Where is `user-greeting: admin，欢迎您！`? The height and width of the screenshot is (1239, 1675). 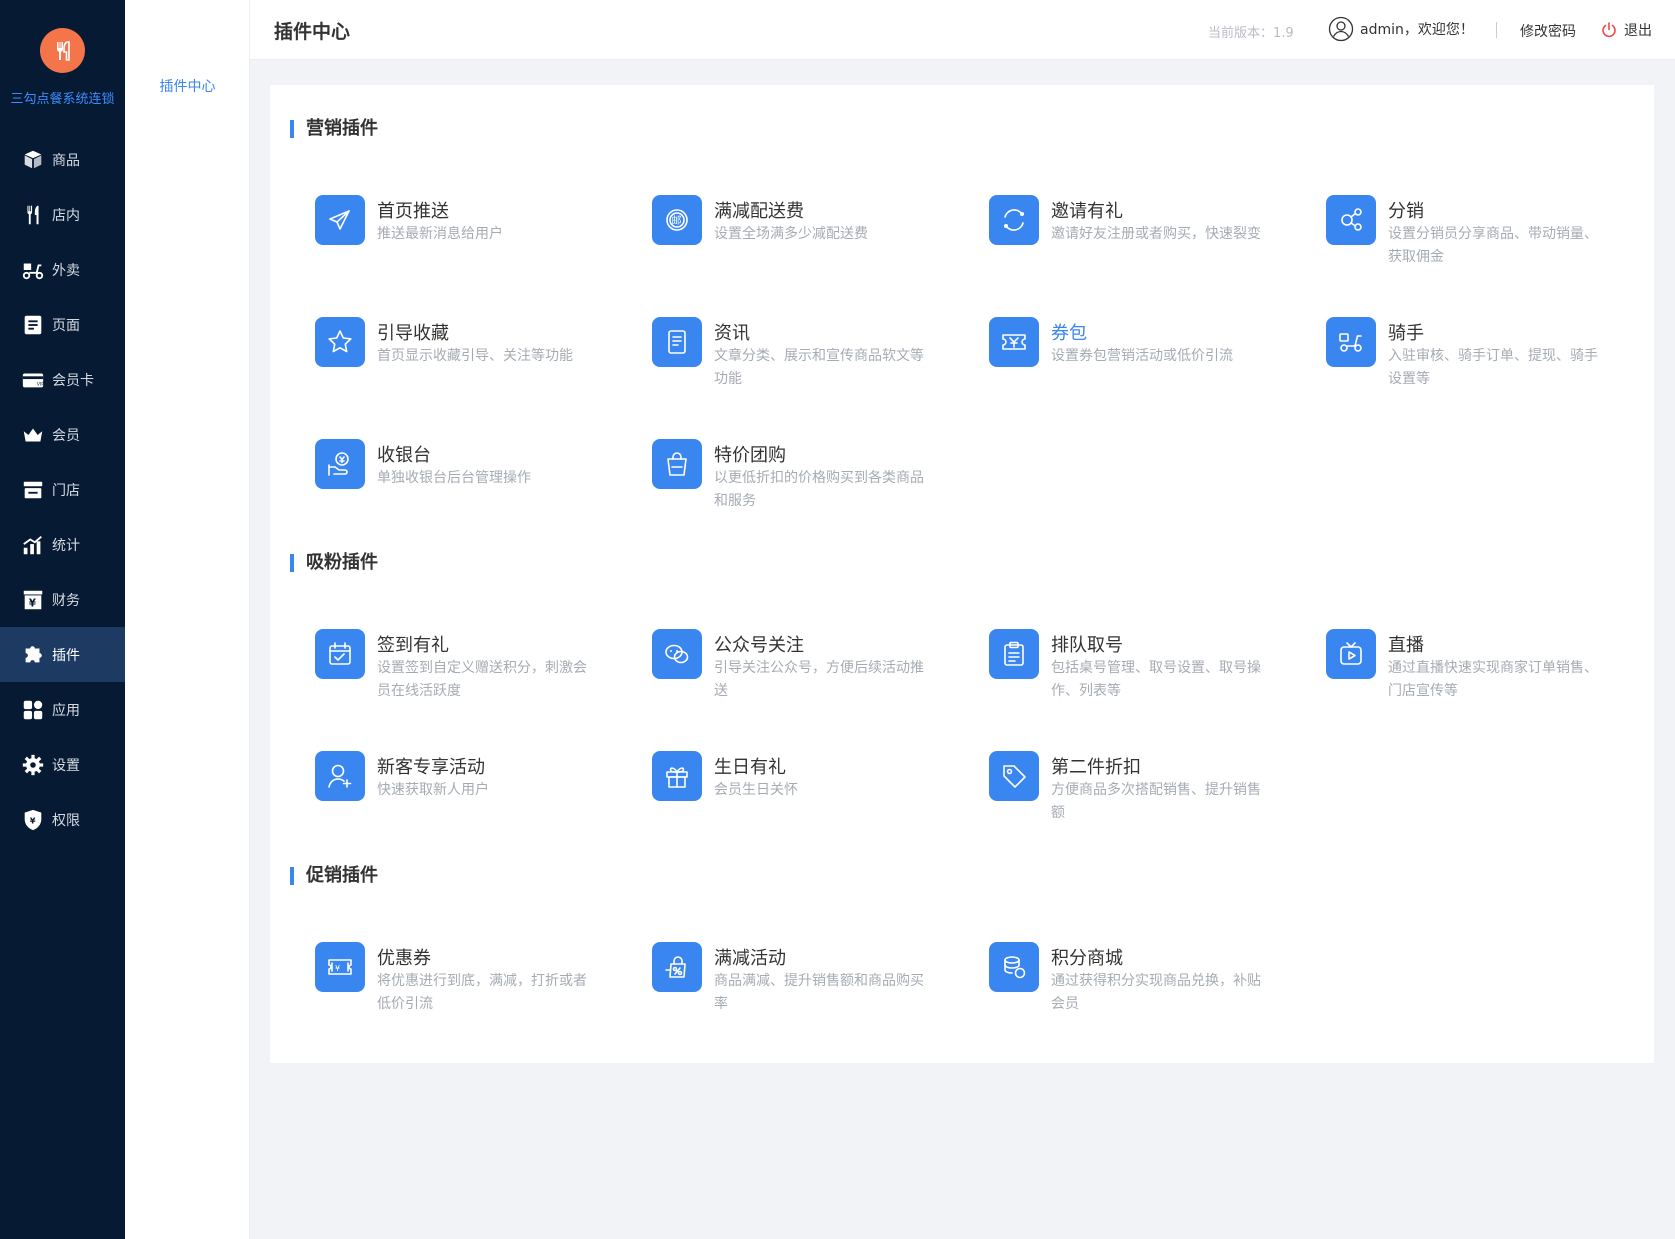
user-greeting: admin，欢迎您！ is located at coordinates (1417, 30).